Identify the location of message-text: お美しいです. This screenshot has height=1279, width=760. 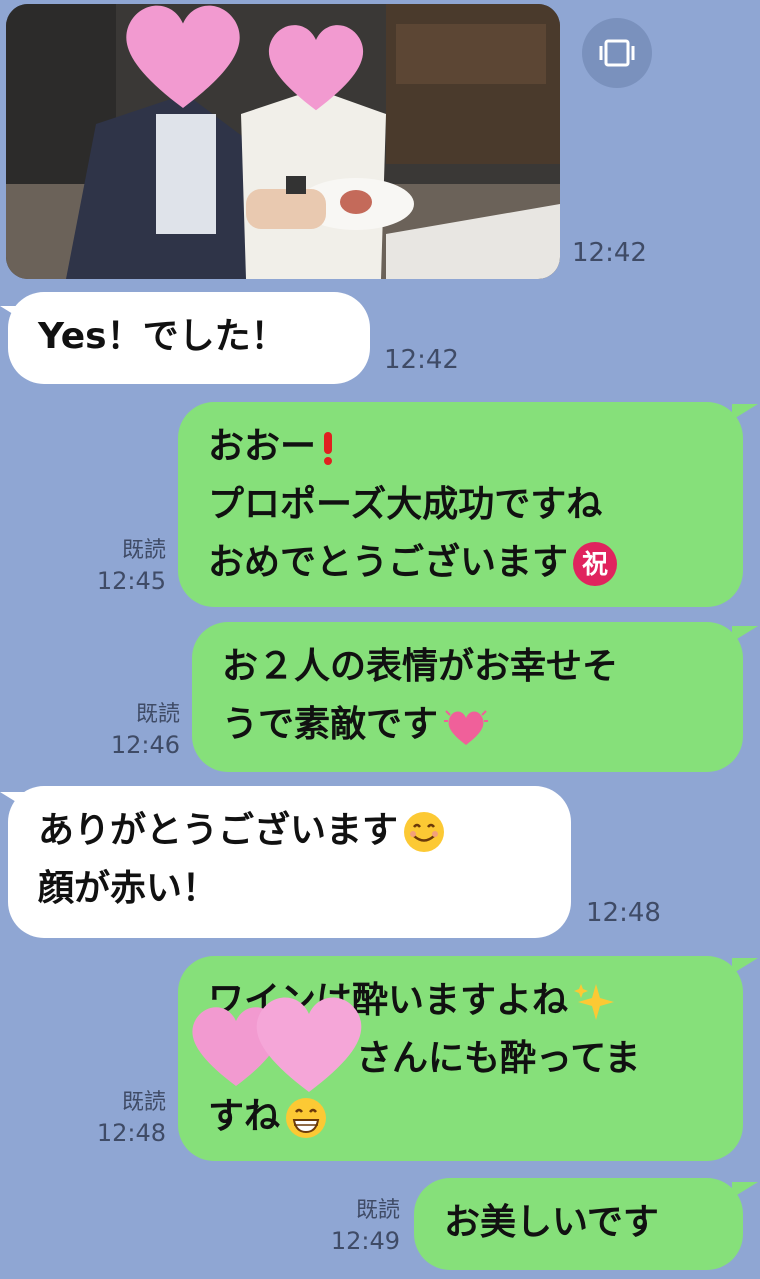
(551, 1222).